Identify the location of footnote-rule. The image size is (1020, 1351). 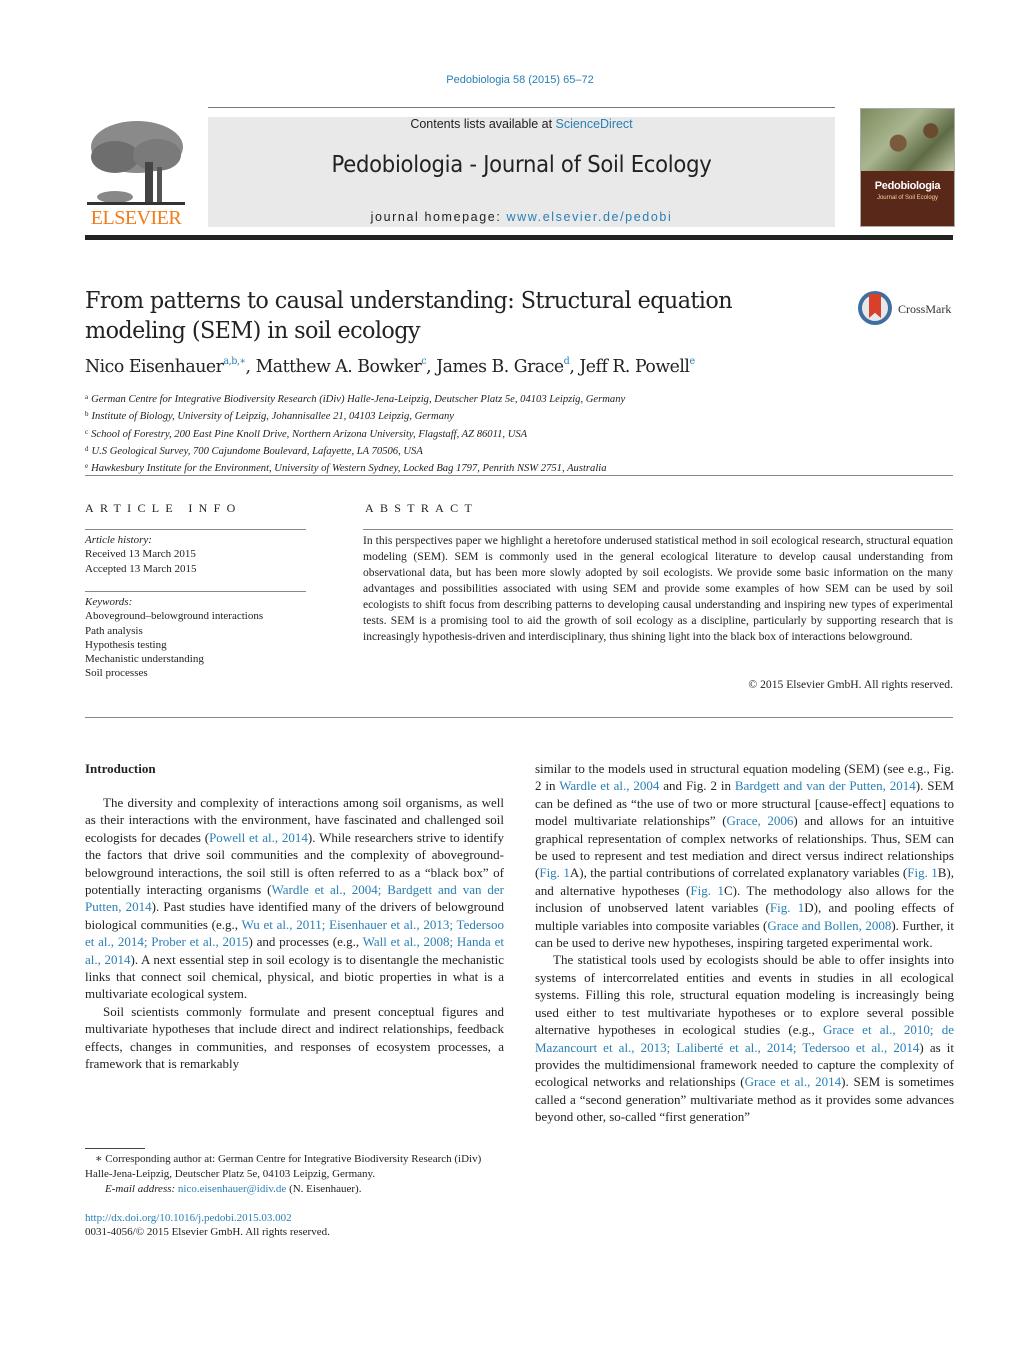
(115, 1148).